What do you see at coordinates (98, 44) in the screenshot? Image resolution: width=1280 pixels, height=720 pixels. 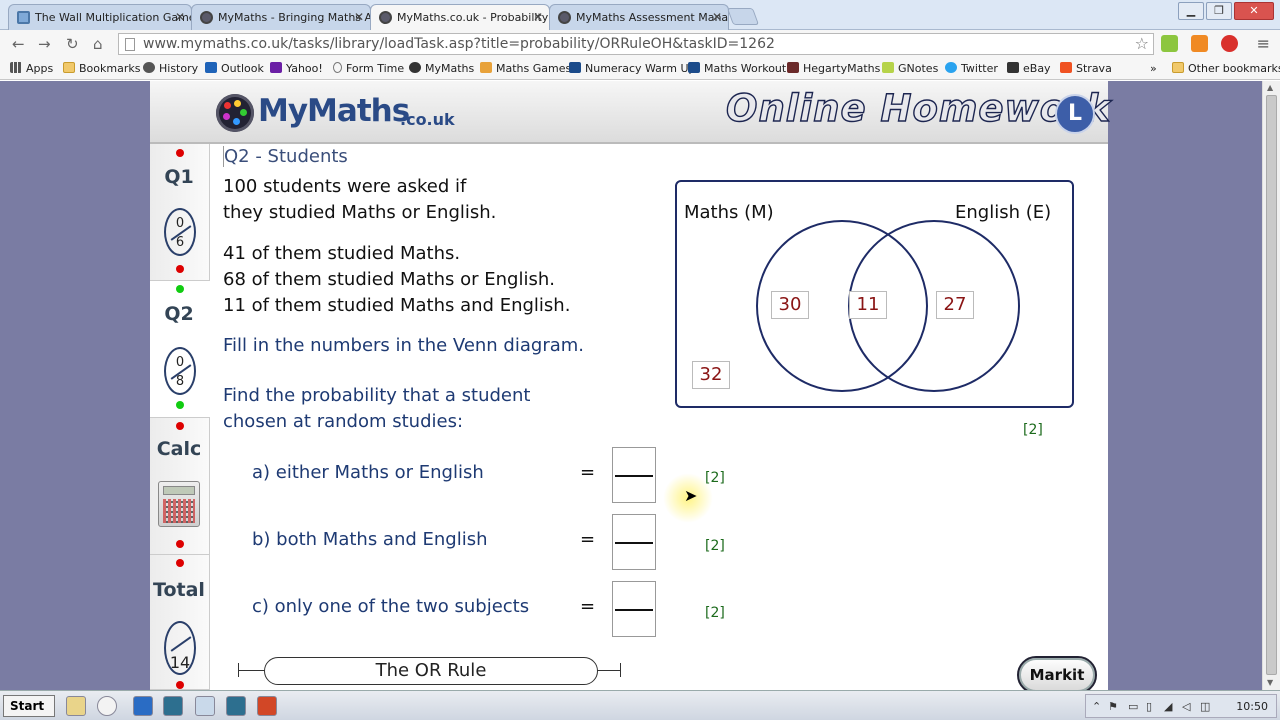 I see `home-icon: ⌂` at bounding box center [98, 44].